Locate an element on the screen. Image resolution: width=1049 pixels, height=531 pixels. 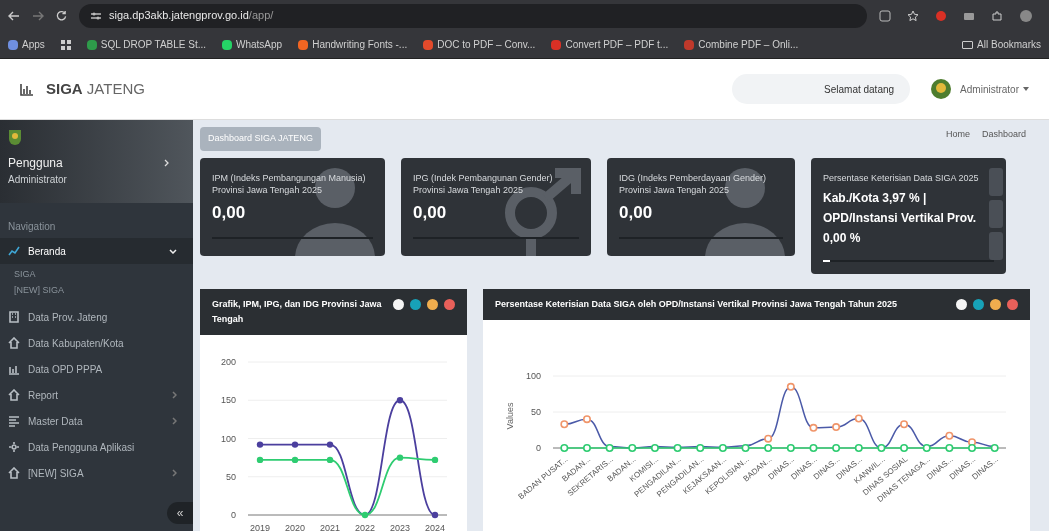
bookmark-link: Apps is located at coordinates (26, 44).